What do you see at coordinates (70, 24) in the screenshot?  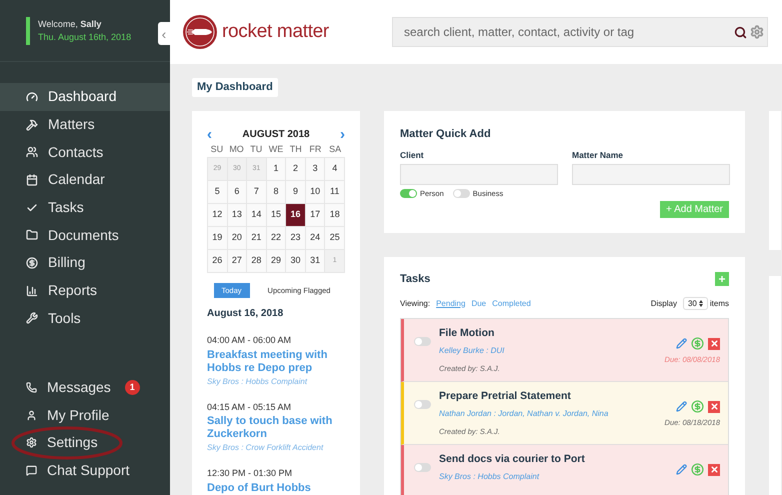 I see `welcome-text: Welcome, Sally` at bounding box center [70, 24].